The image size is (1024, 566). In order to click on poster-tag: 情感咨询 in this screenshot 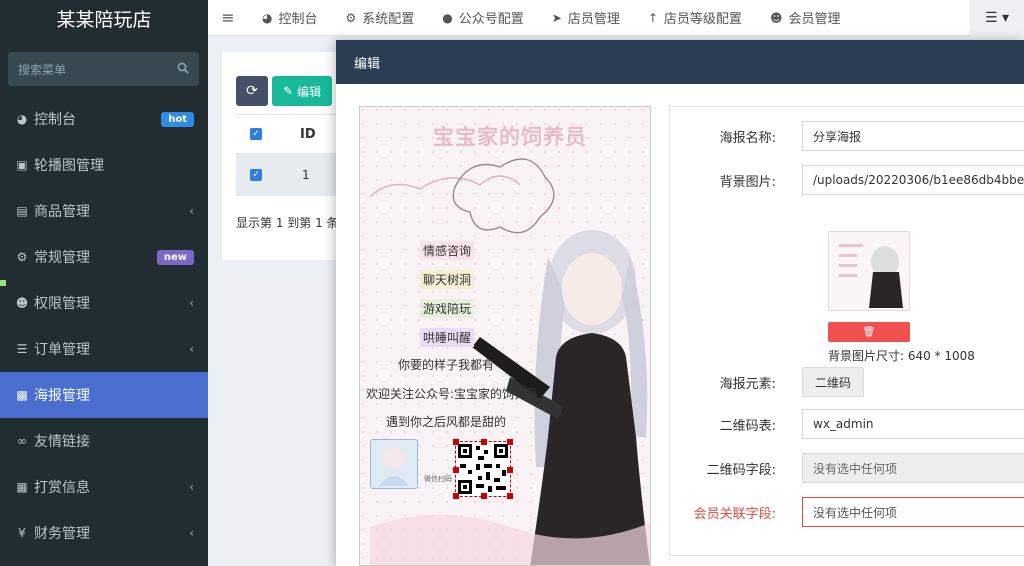, I will do `click(447, 250)`.